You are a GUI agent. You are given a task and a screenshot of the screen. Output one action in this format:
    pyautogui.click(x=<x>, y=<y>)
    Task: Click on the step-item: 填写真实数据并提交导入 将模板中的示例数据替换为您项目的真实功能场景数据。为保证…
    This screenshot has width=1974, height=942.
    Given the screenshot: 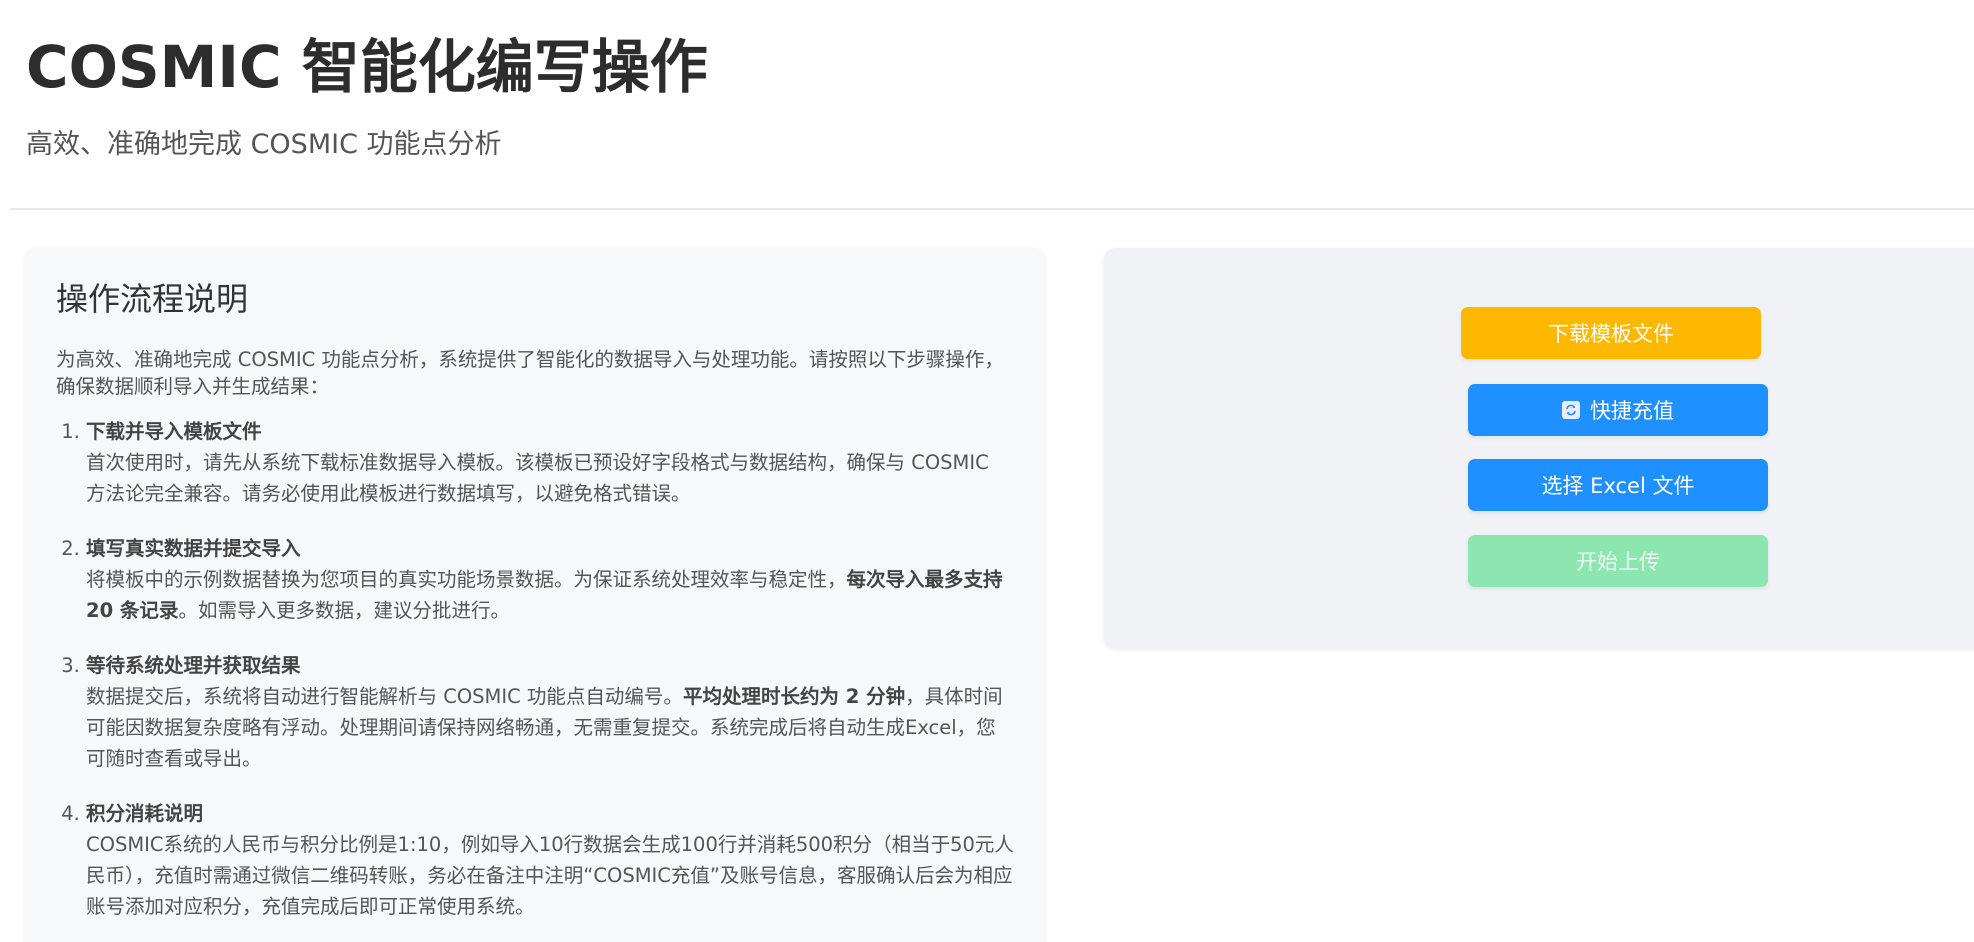 What is the action you would take?
    pyautogui.click(x=550, y=579)
    